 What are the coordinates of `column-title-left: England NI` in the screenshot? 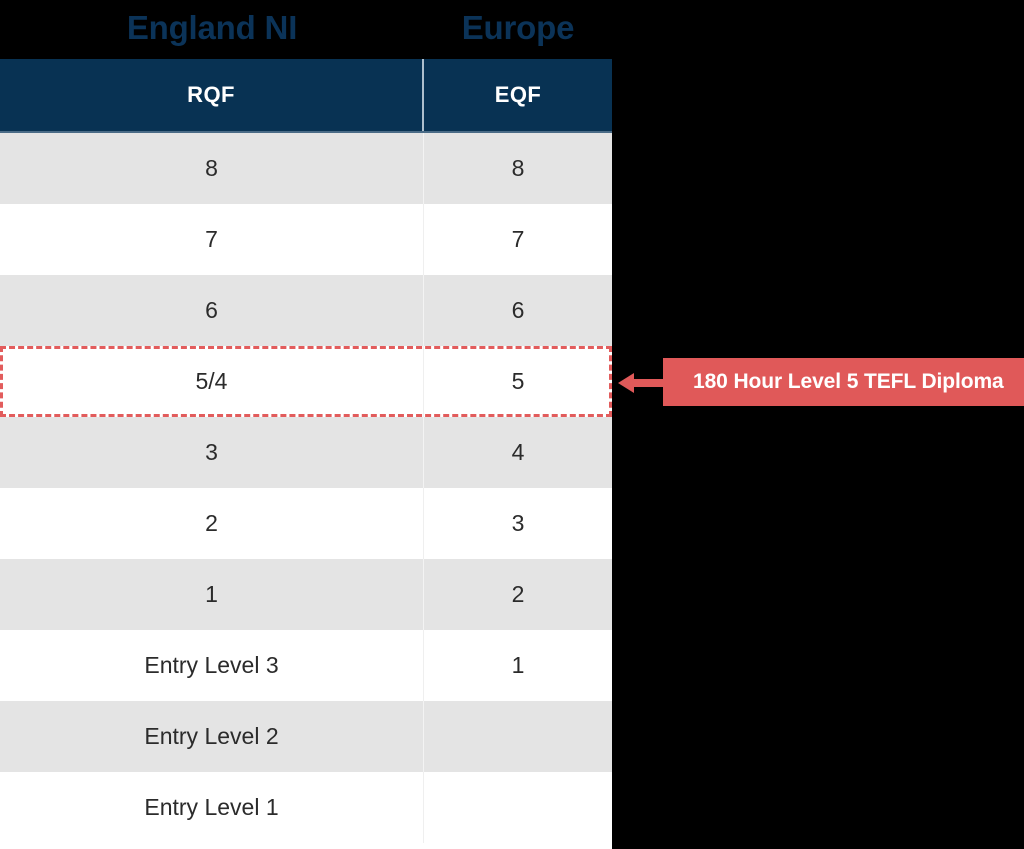 It's located at (212, 29).